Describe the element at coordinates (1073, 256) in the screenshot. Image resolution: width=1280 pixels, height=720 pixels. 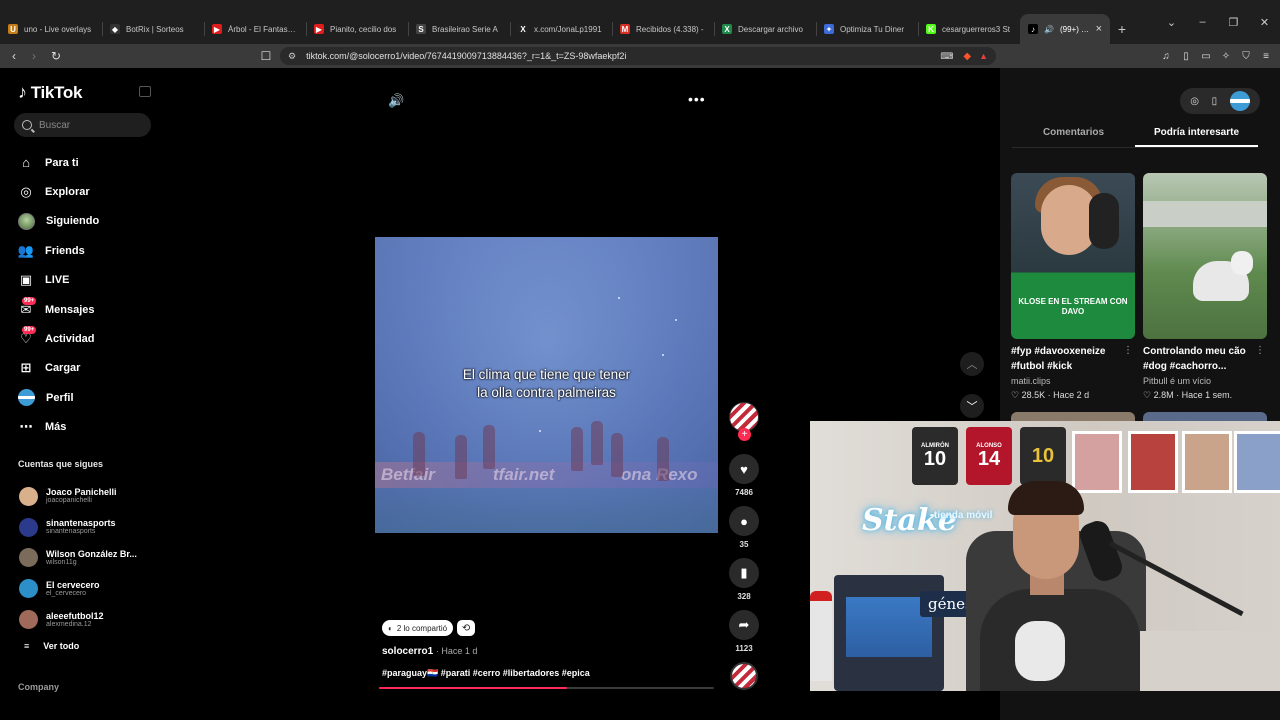
I see `video-thumbnail: KLOSE EN EL STREAM CON DAVO` at that location.